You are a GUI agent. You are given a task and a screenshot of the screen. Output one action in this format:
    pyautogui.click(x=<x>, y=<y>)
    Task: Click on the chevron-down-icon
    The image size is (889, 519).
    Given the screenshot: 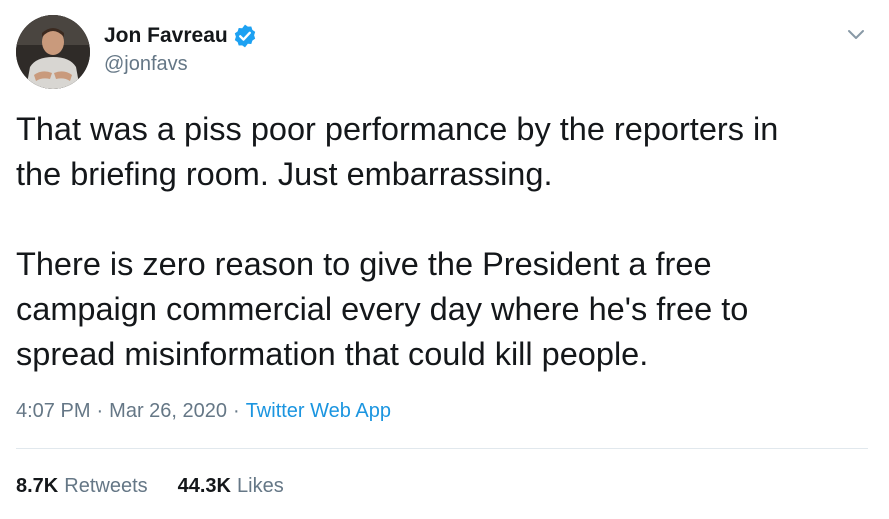 What is the action you would take?
    pyautogui.click(x=856, y=34)
    